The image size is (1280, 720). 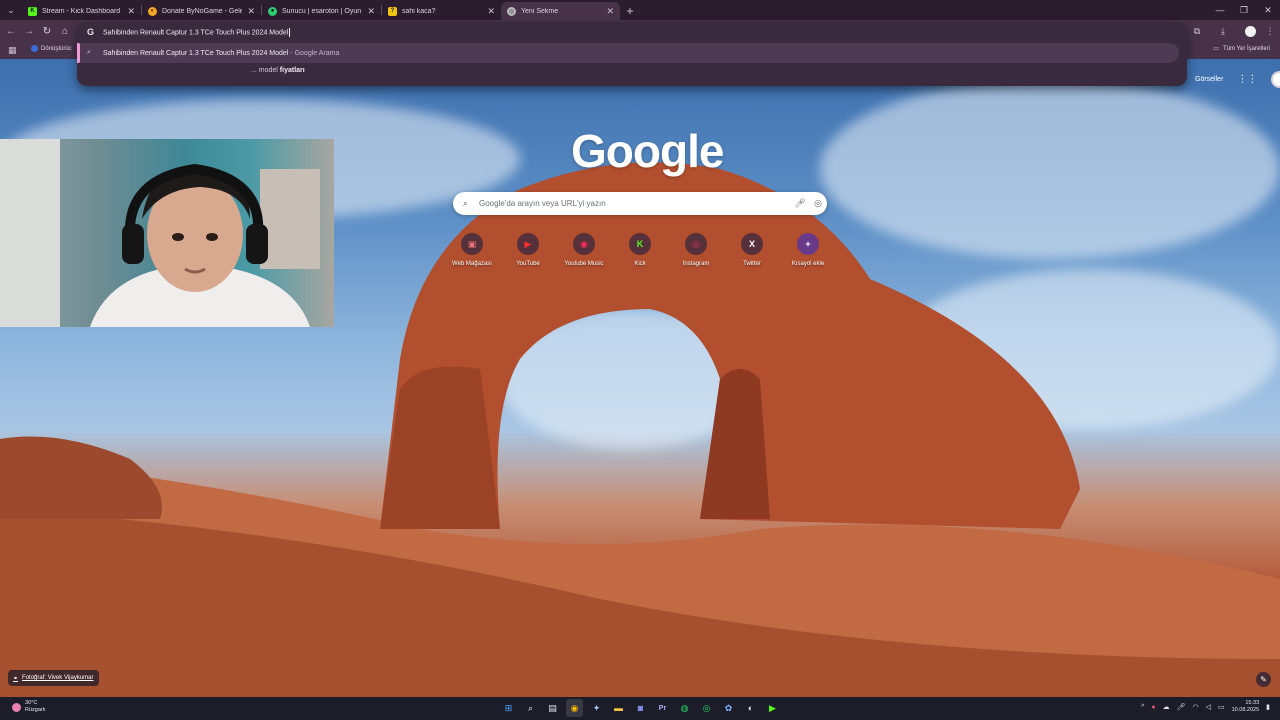 I want to click on shortcut-tile: ▣ Web Mağazası, so click(x=472, y=250).